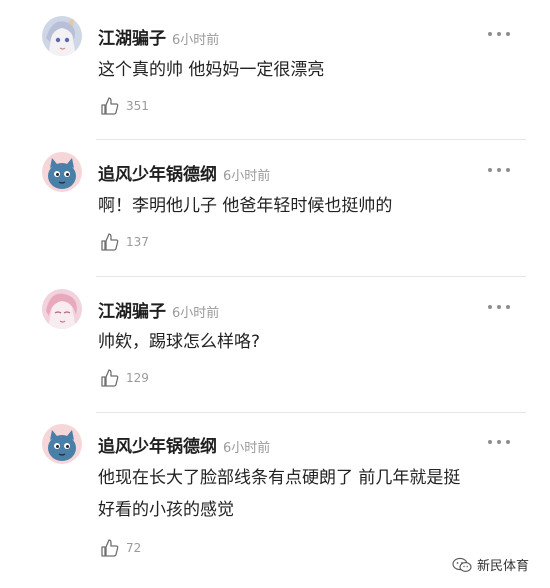  I want to click on like-button: 137, so click(124, 242).